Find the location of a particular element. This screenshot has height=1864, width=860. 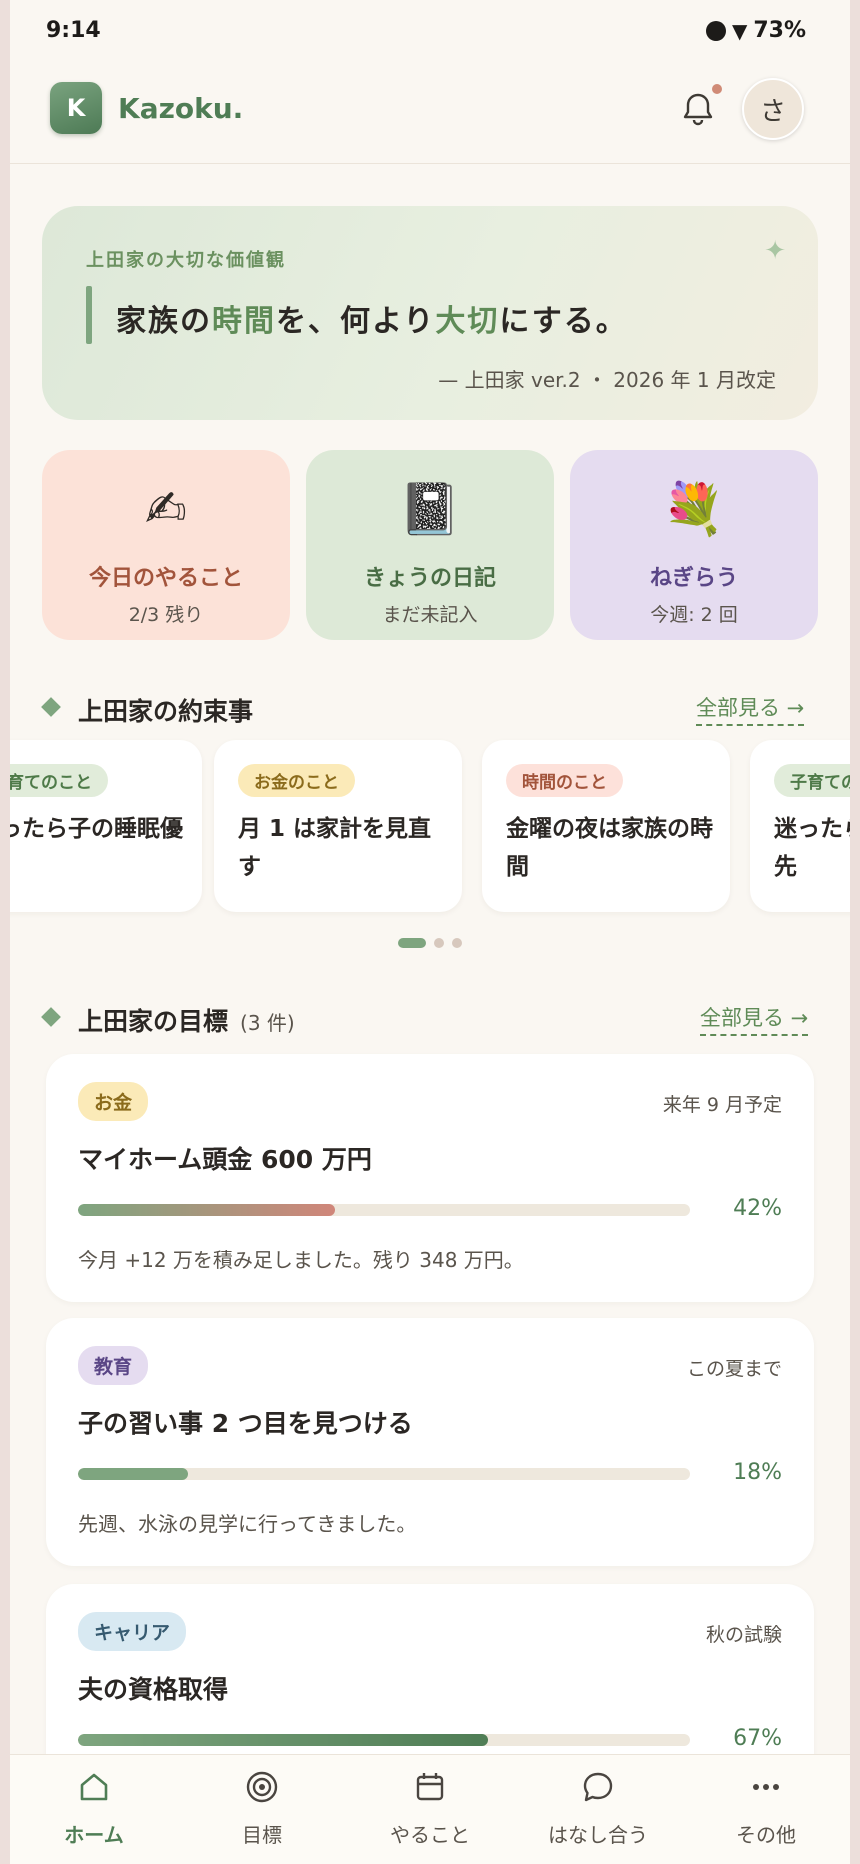

nav-label: ホーム is located at coordinates (94, 1835).